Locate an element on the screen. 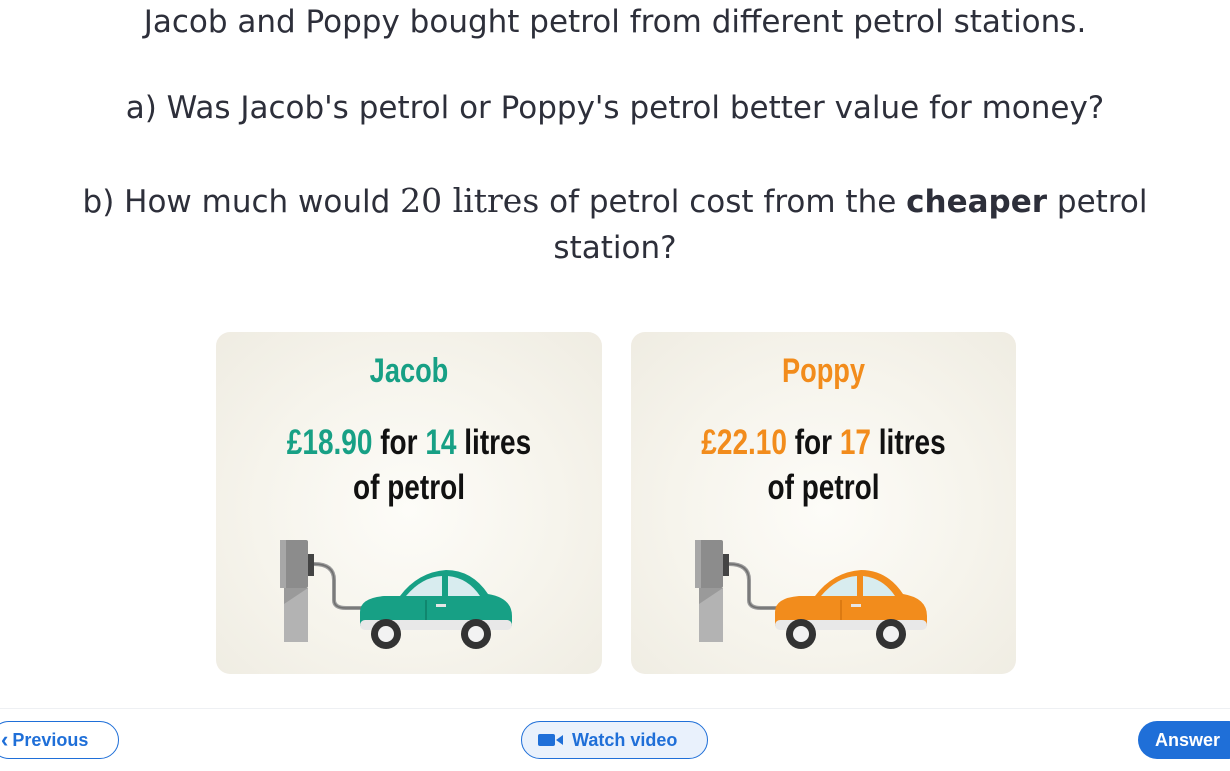 Image resolution: width=1230 pixels, height=771 pixels. poppy-pump-car-illustration is located at coordinates (811, 594).